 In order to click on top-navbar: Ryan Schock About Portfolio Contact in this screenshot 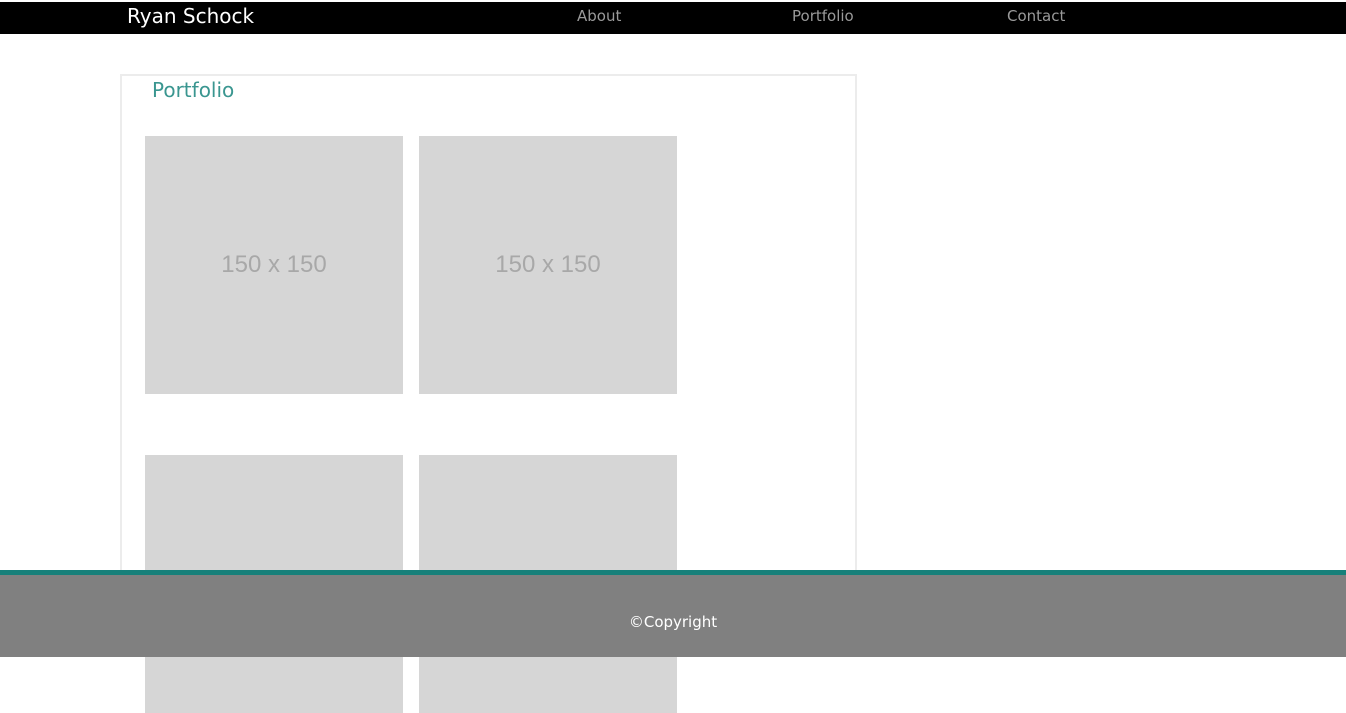, I will do `click(673, 18)`.